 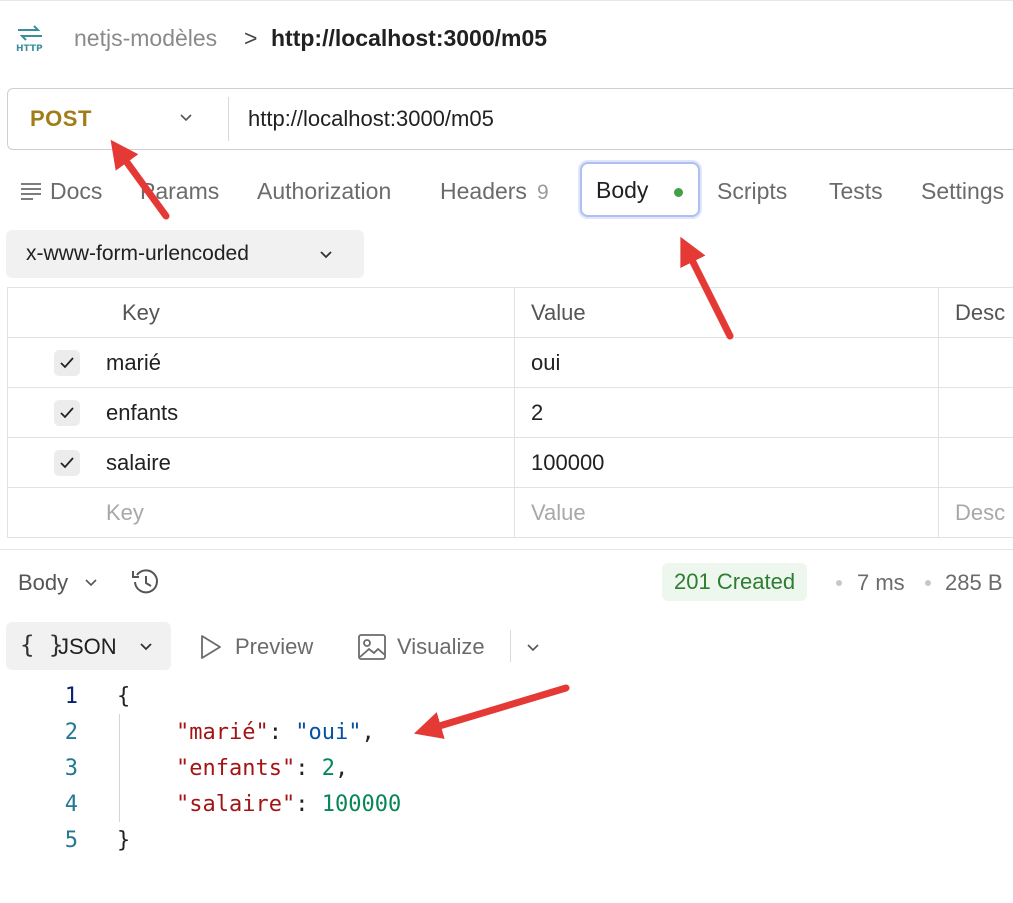 What do you see at coordinates (510, 119) in the screenshot?
I see `url-bar: POST http://localhost:3000/m05` at bounding box center [510, 119].